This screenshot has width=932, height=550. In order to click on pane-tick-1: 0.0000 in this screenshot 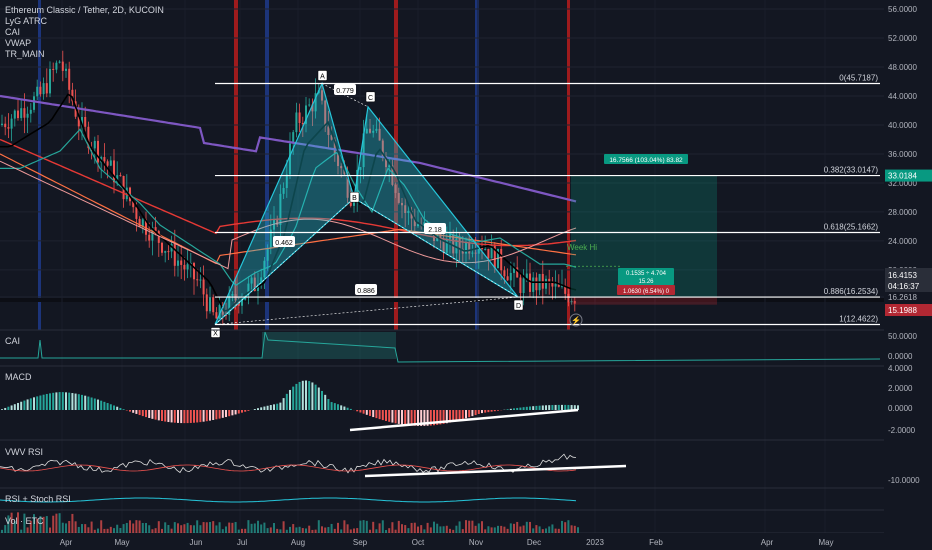, I will do `click(900, 356)`.